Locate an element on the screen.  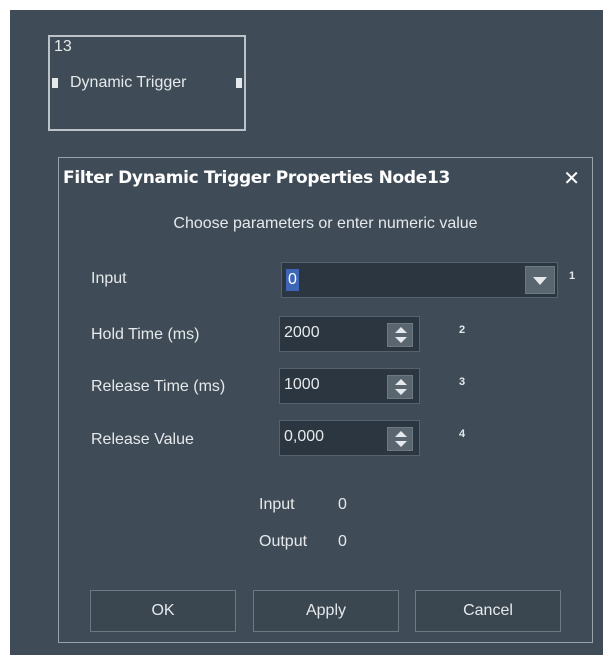
hold-time-value: 2000 is located at coordinates (302, 332).